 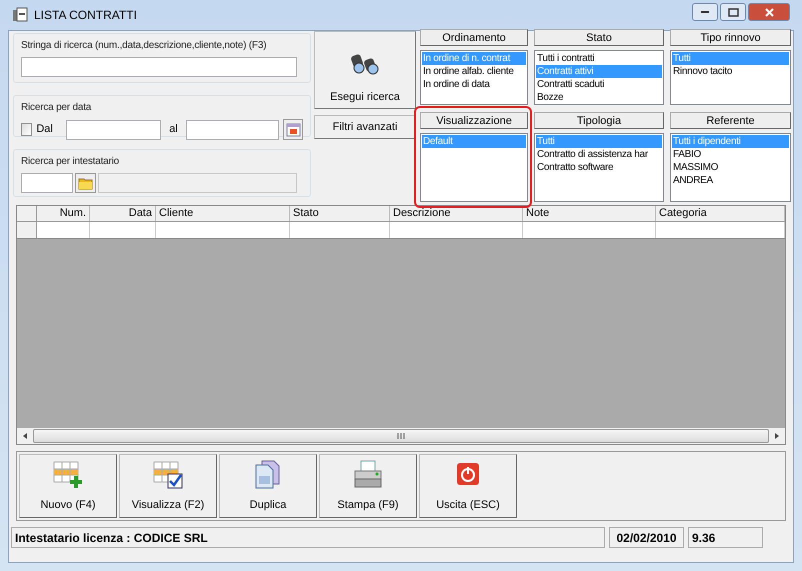 I want to click on list-option: Tutti i contratti, so click(x=599, y=58).